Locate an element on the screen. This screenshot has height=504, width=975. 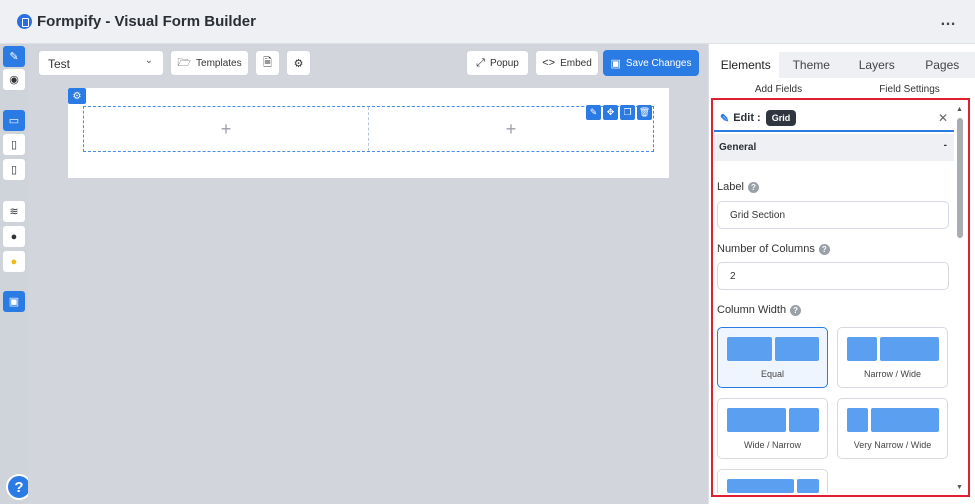
templates-button: 🗁 Templates is located at coordinates (209, 63).